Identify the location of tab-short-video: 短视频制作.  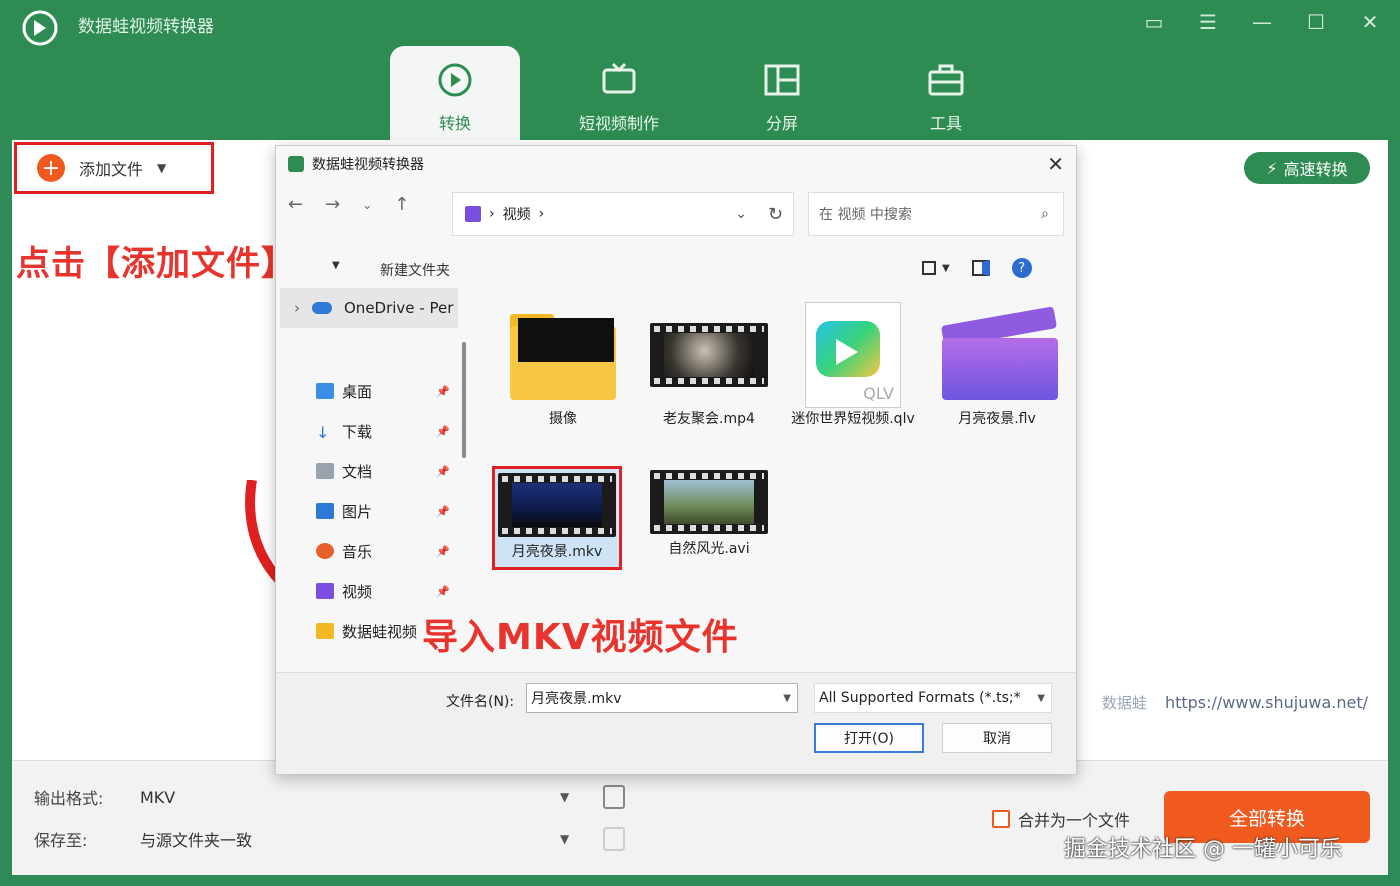
(619, 93).